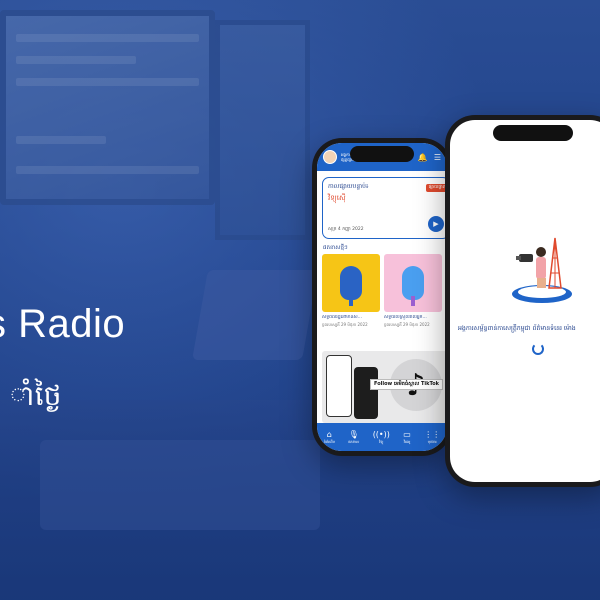 The width and height of the screenshot is (600, 600). I want to click on home-icon: ⌂, so click(329, 434).